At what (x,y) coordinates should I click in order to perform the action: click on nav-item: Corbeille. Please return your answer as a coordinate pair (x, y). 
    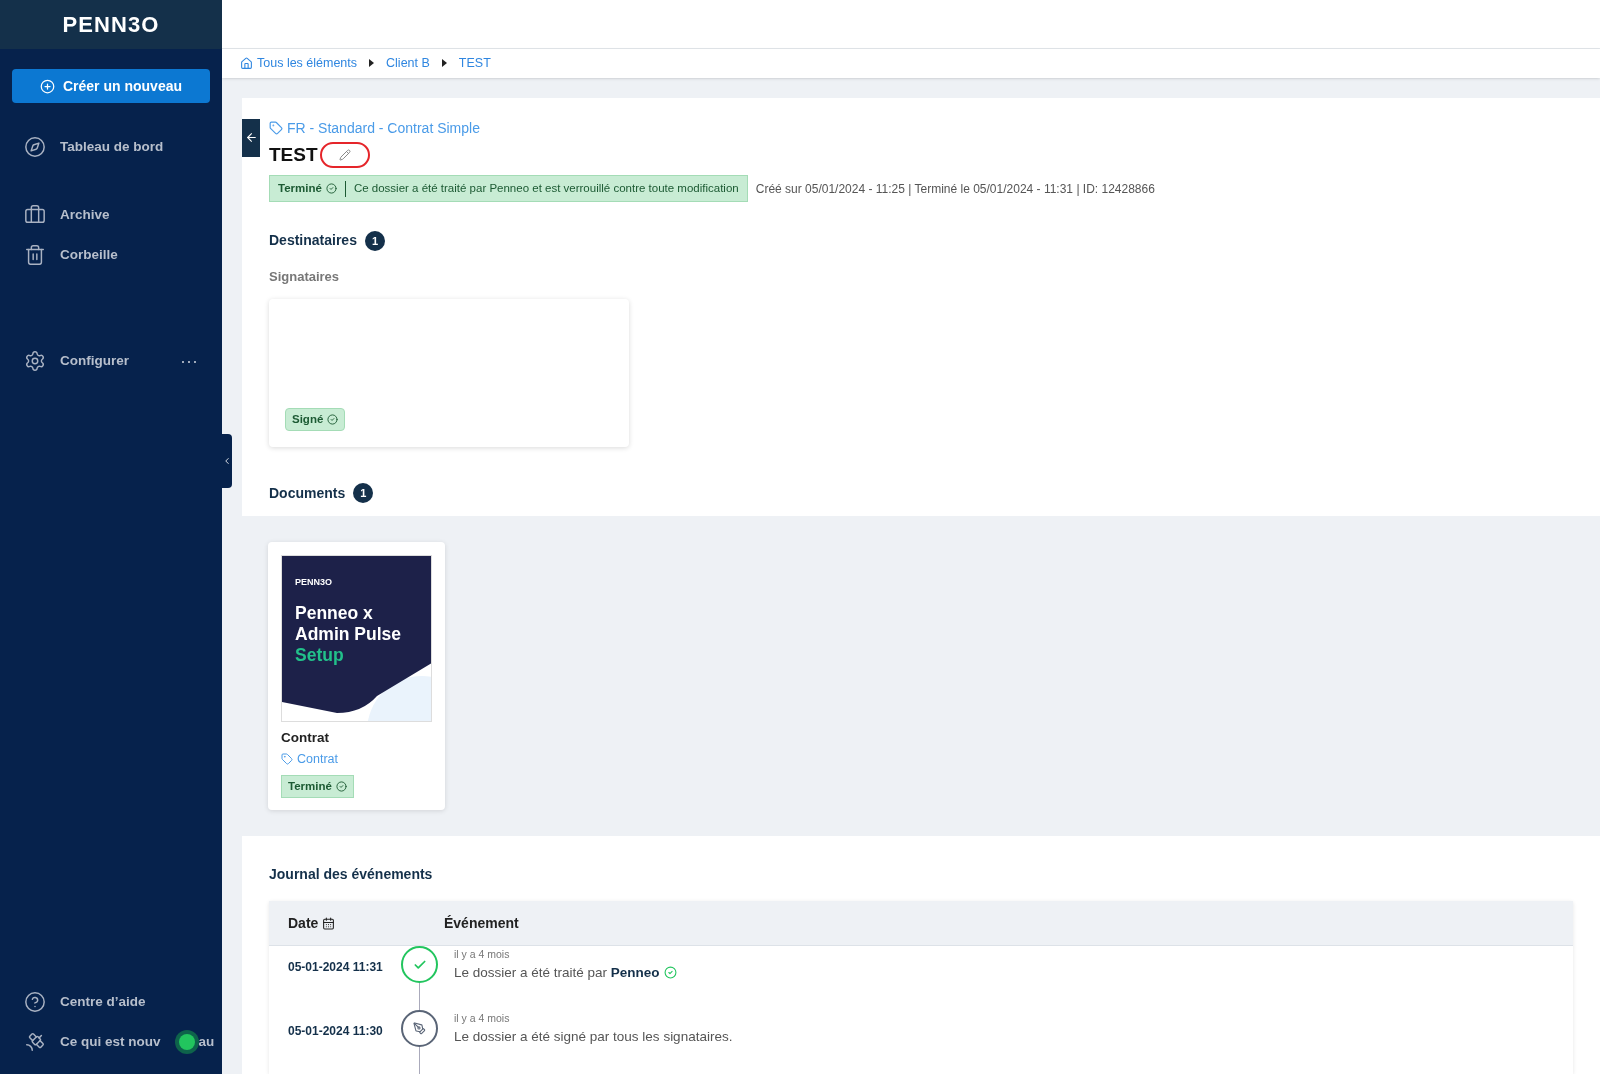
    Looking at the image, I should click on (71, 255).